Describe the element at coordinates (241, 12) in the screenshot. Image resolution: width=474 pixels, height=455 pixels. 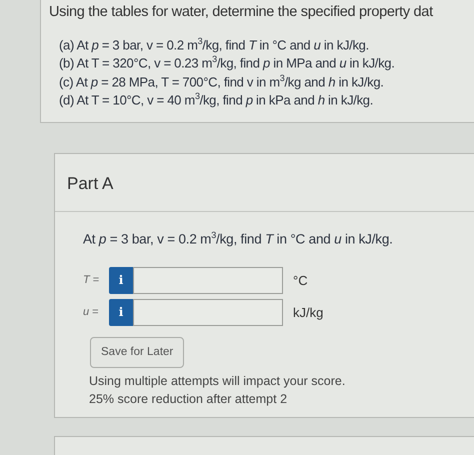
I see `question-title: Using the tables for water, determine the specified property dat` at that location.